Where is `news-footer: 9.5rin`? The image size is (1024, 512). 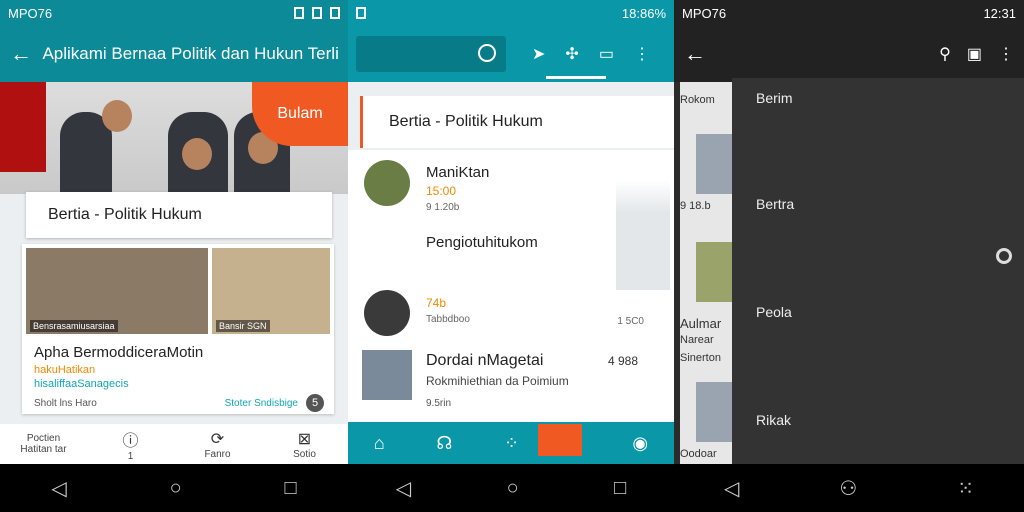
news-footer: 9.5rin is located at coordinates (439, 403).